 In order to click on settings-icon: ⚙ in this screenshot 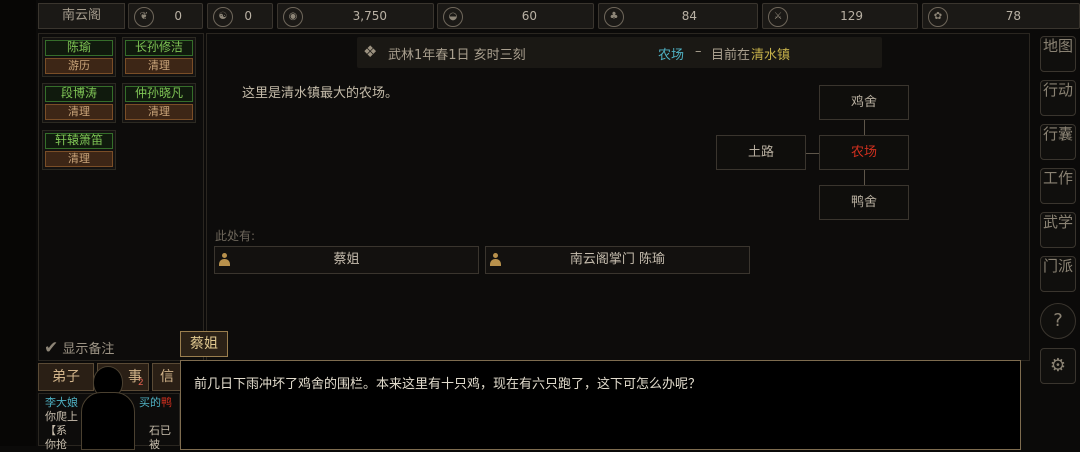, I will do `click(1058, 366)`.